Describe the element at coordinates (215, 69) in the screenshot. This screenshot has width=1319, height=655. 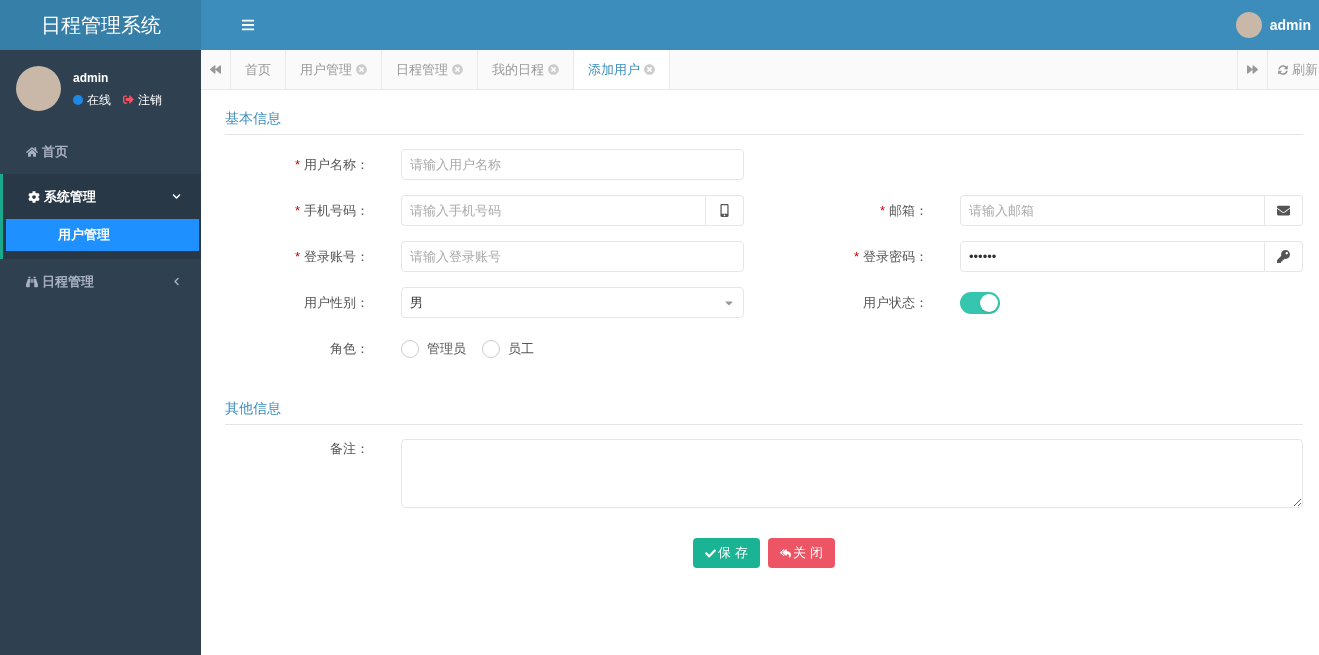
I see `rewind-icon` at that location.